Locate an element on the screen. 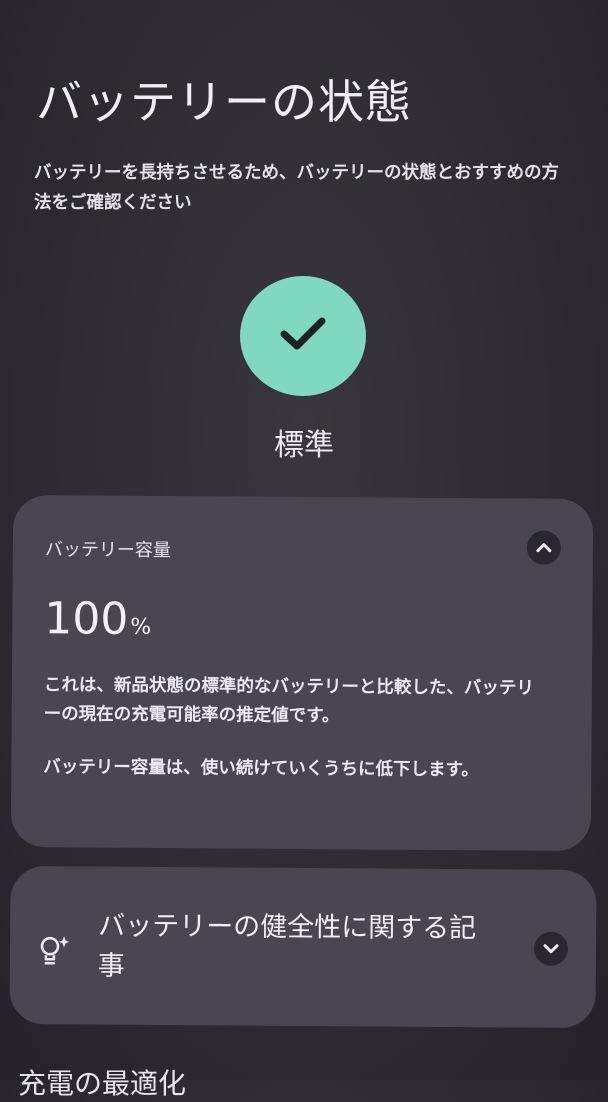 The width and height of the screenshot is (608, 1102). capacity-value: 100% is located at coordinates (97, 619).